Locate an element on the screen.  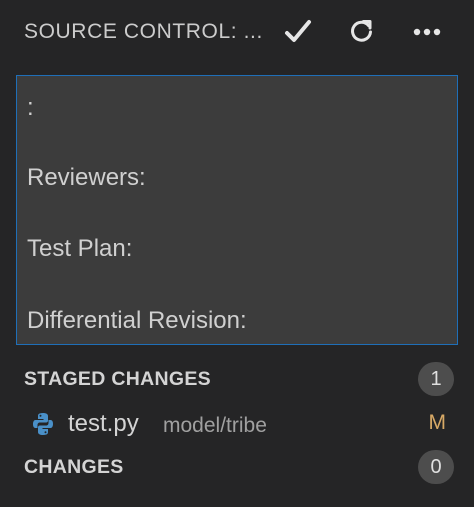
file-directory: model/tribe is located at coordinates (215, 425).